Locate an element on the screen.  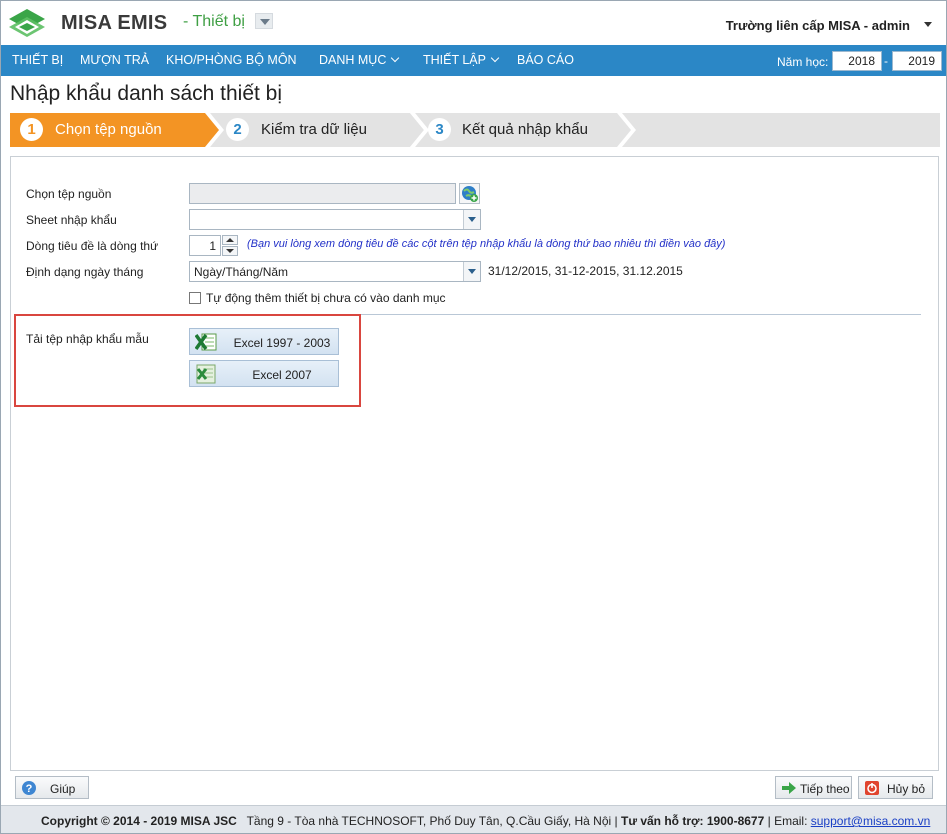
module-name: - Thiết bị is located at coordinates (214, 21).